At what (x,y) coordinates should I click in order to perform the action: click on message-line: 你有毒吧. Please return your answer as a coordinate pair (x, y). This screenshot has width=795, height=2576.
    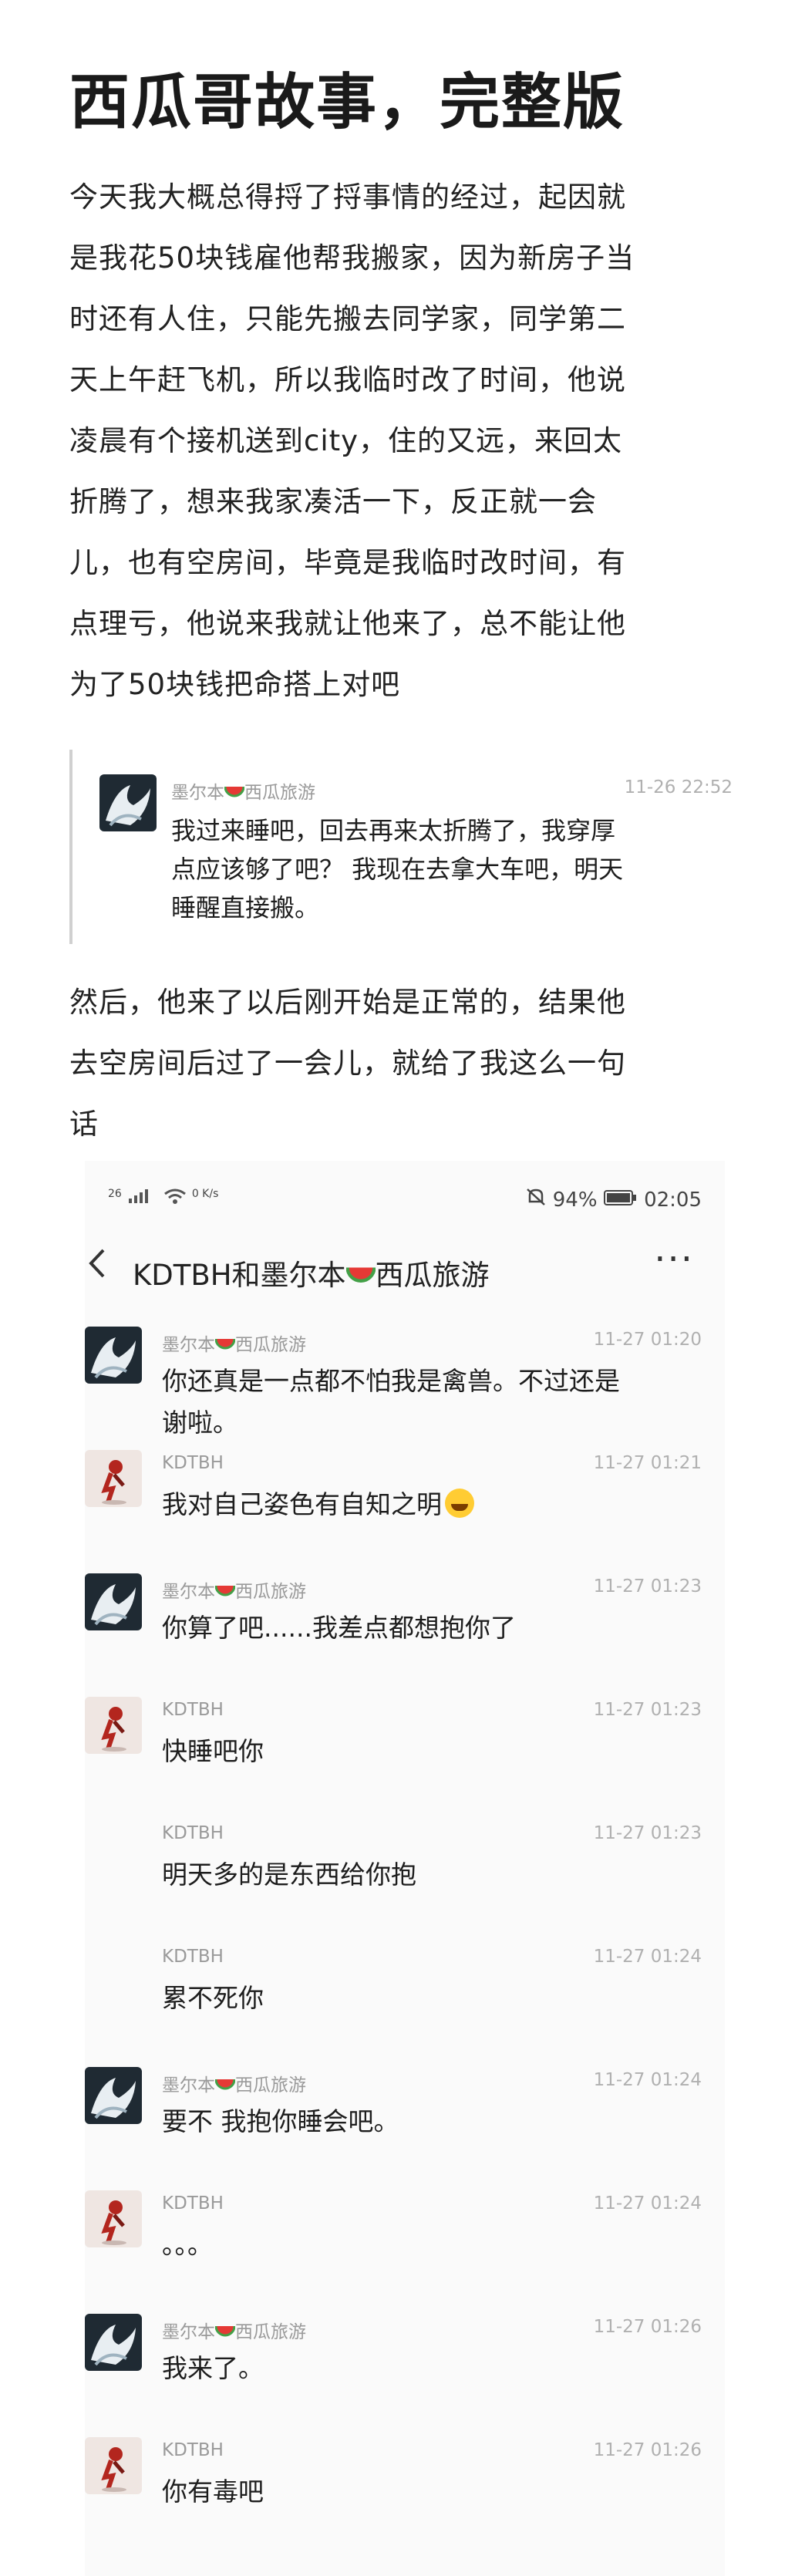
    Looking at the image, I should click on (213, 2492).